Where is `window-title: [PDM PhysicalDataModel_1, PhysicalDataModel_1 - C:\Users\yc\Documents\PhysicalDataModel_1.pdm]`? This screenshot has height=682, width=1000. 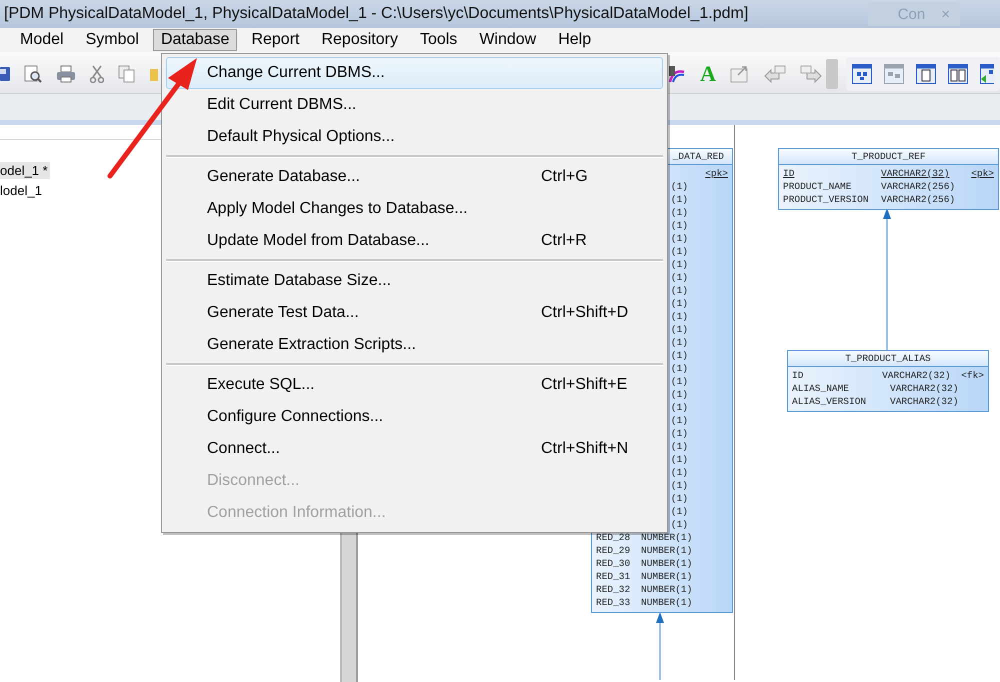 window-title: [PDM PhysicalDataModel_1, PhysicalDataModel_1 - C:\Users\yc\Documents\PhysicalDataModel_1.pdm] is located at coordinates (376, 14).